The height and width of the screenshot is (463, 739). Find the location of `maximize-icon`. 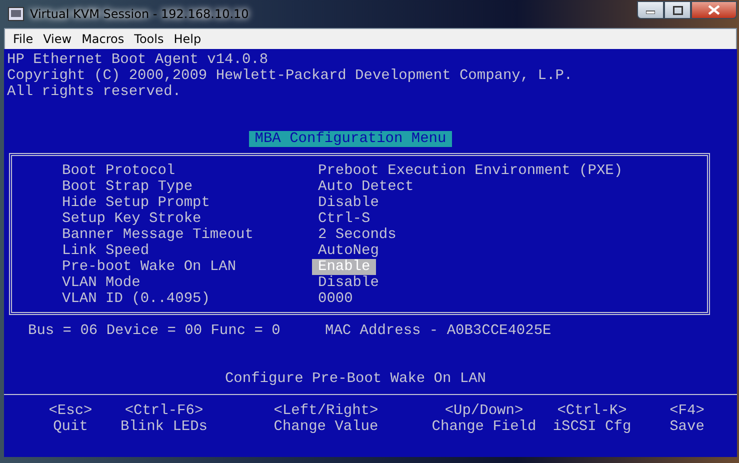

maximize-icon is located at coordinates (677, 10).